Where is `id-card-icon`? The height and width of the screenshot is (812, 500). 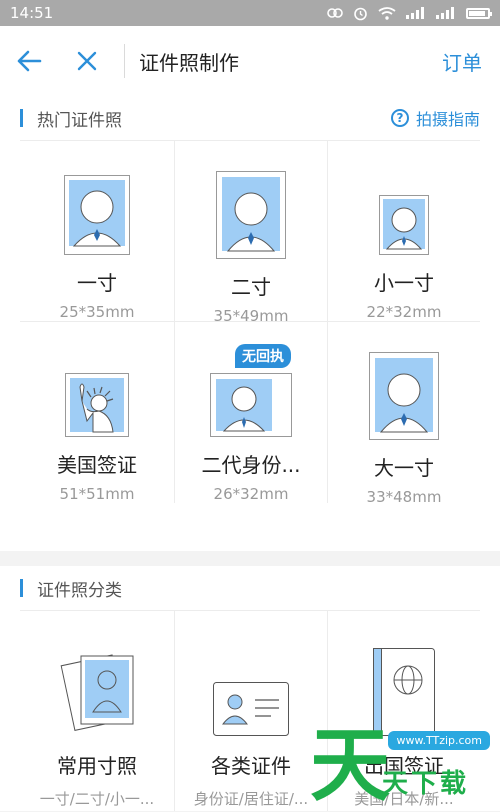 id-card-icon is located at coordinates (251, 709).